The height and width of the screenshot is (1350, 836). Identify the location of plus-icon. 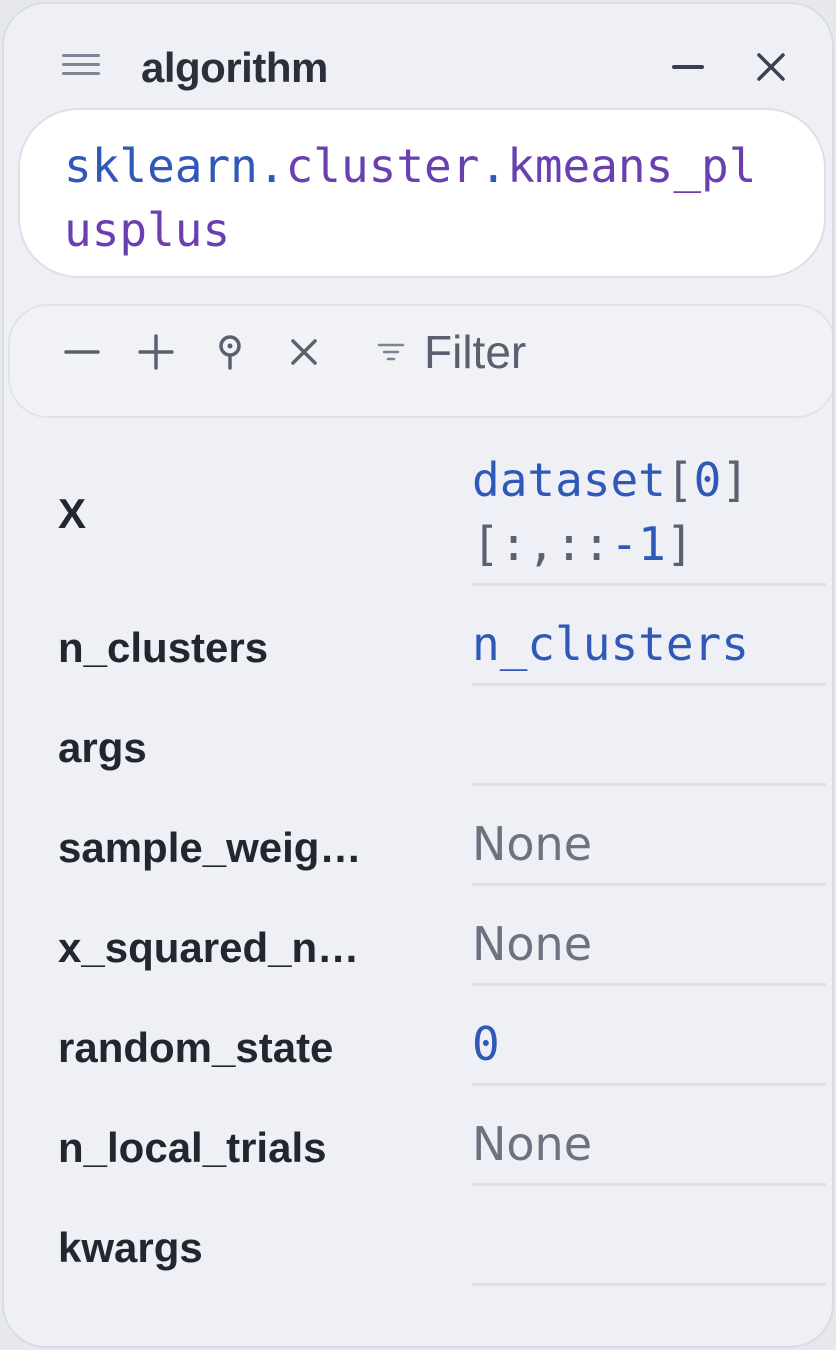
(156, 352).